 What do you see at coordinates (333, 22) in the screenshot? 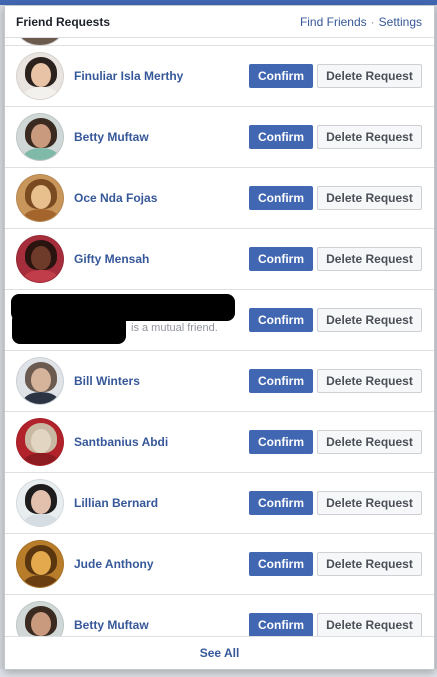
I see `find-friends-link: Find Friends` at bounding box center [333, 22].